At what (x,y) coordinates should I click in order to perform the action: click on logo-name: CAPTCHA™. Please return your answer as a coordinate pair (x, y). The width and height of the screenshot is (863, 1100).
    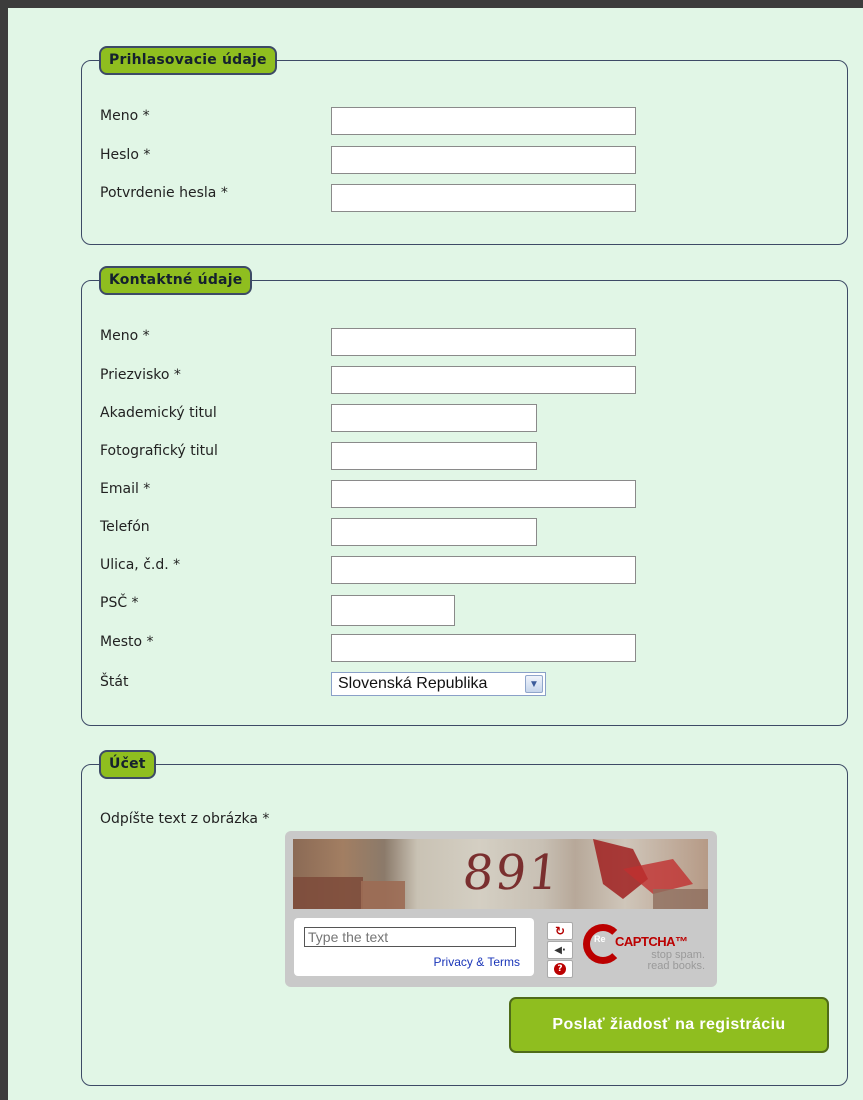
    Looking at the image, I should click on (651, 941).